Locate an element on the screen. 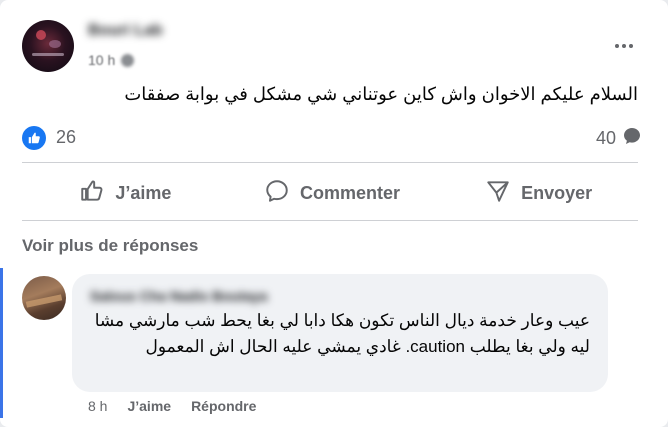  reactions-bar: 26 40 is located at coordinates (332, 138).